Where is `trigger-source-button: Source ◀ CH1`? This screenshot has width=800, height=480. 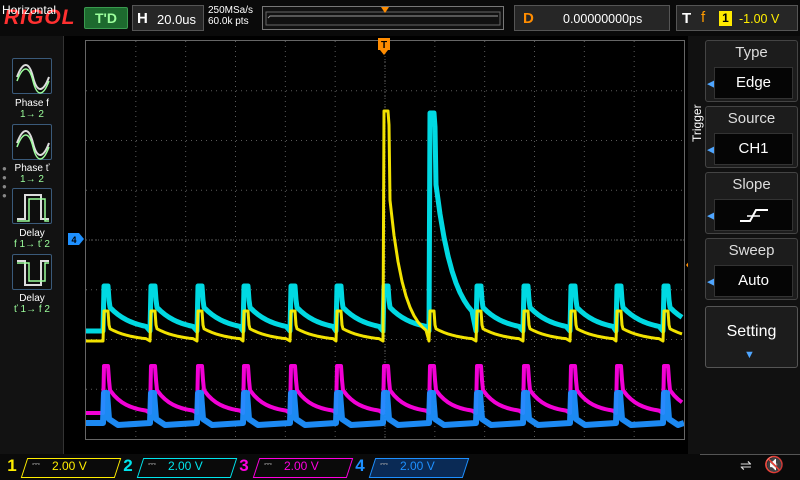 trigger-source-button: Source ◀ CH1 is located at coordinates (751, 137).